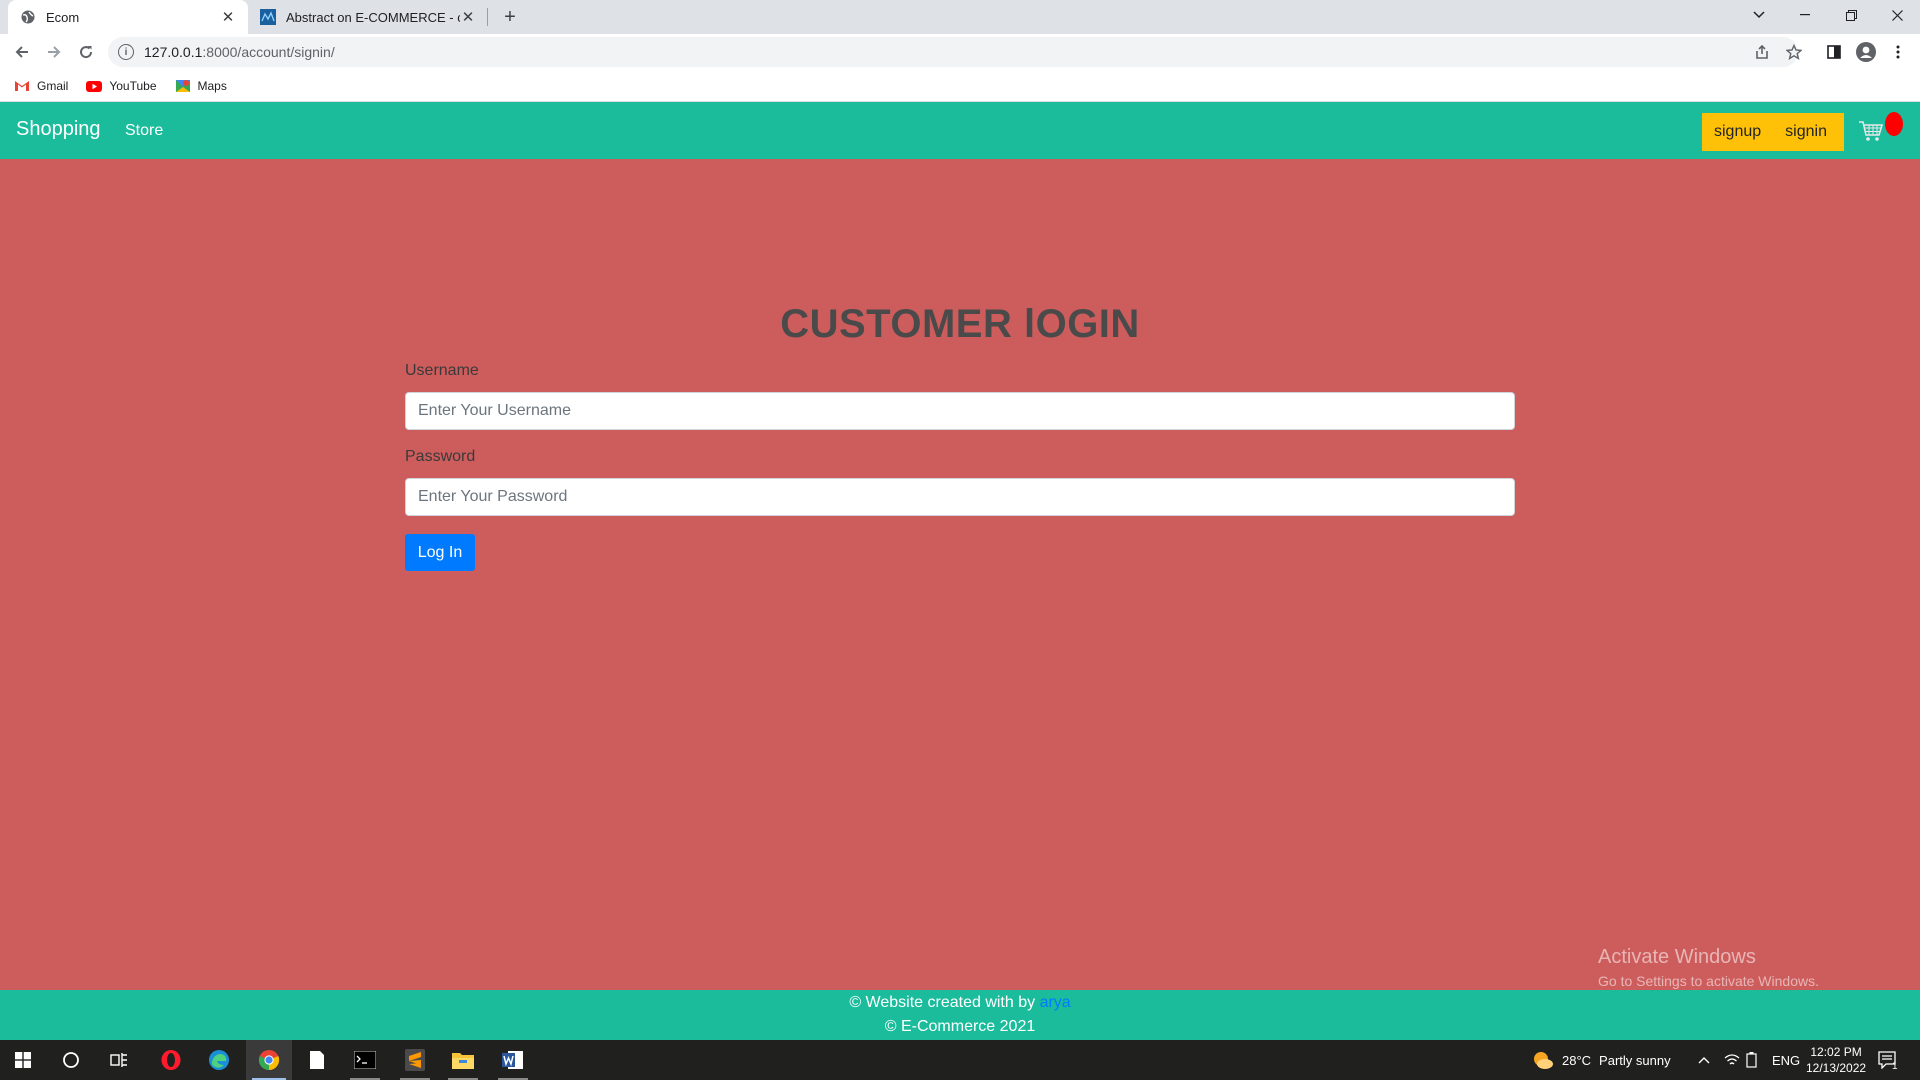 This screenshot has height=1080, width=1920. What do you see at coordinates (960, 1002) in the screenshot?
I see `footer-credit: © Website created with by arya` at bounding box center [960, 1002].